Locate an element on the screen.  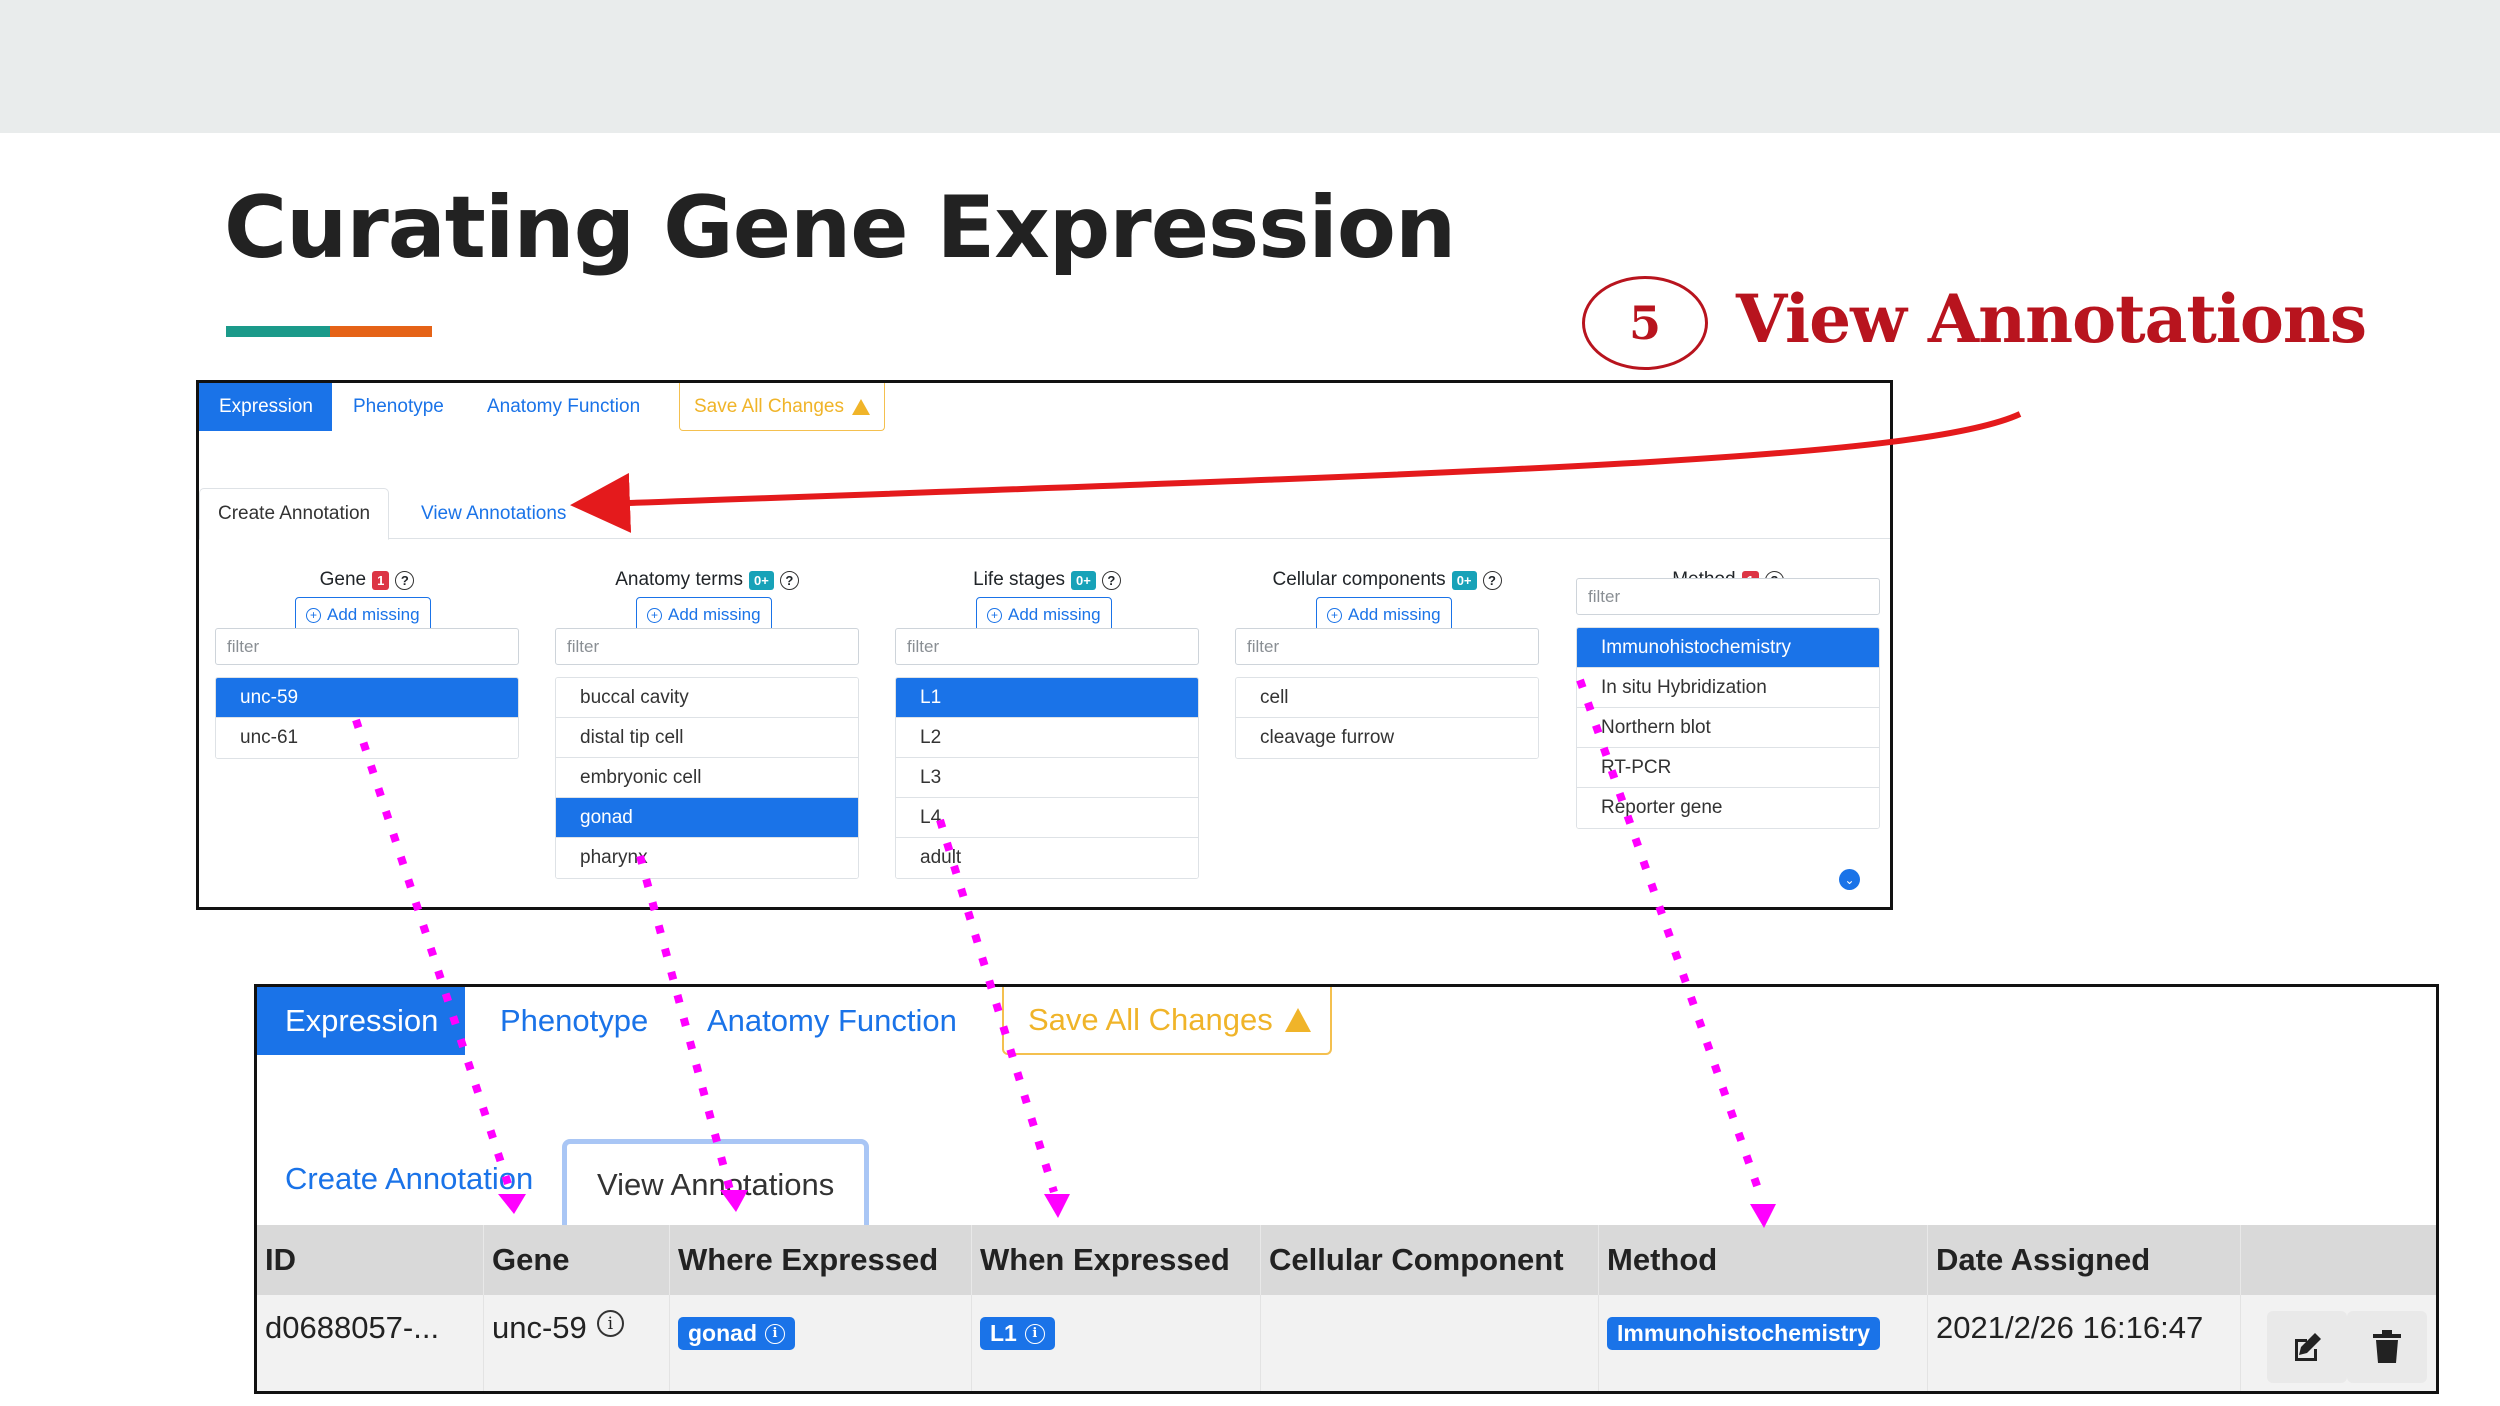
trash-icon is located at coordinates (2387, 1346).